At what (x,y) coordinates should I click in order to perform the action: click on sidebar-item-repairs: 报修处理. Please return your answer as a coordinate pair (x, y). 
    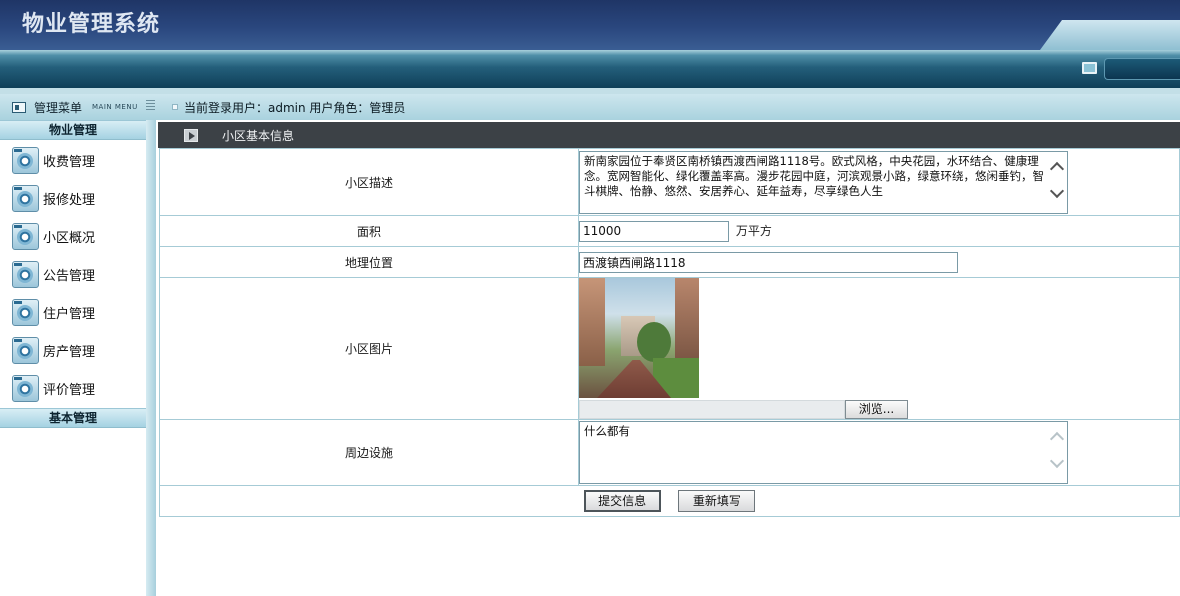
    Looking at the image, I should click on (73, 198).